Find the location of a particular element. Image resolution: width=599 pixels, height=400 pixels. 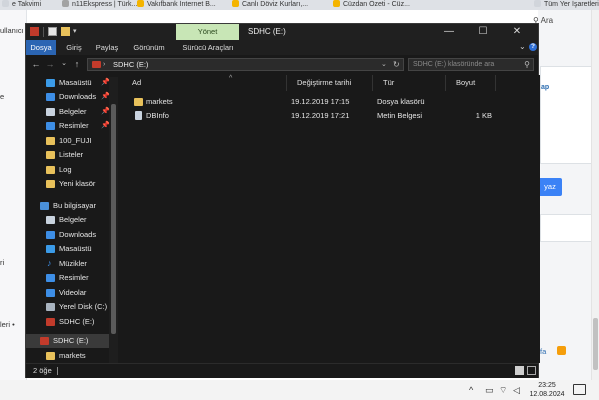

close-button: ✕ is located at coordinates (517, 32).